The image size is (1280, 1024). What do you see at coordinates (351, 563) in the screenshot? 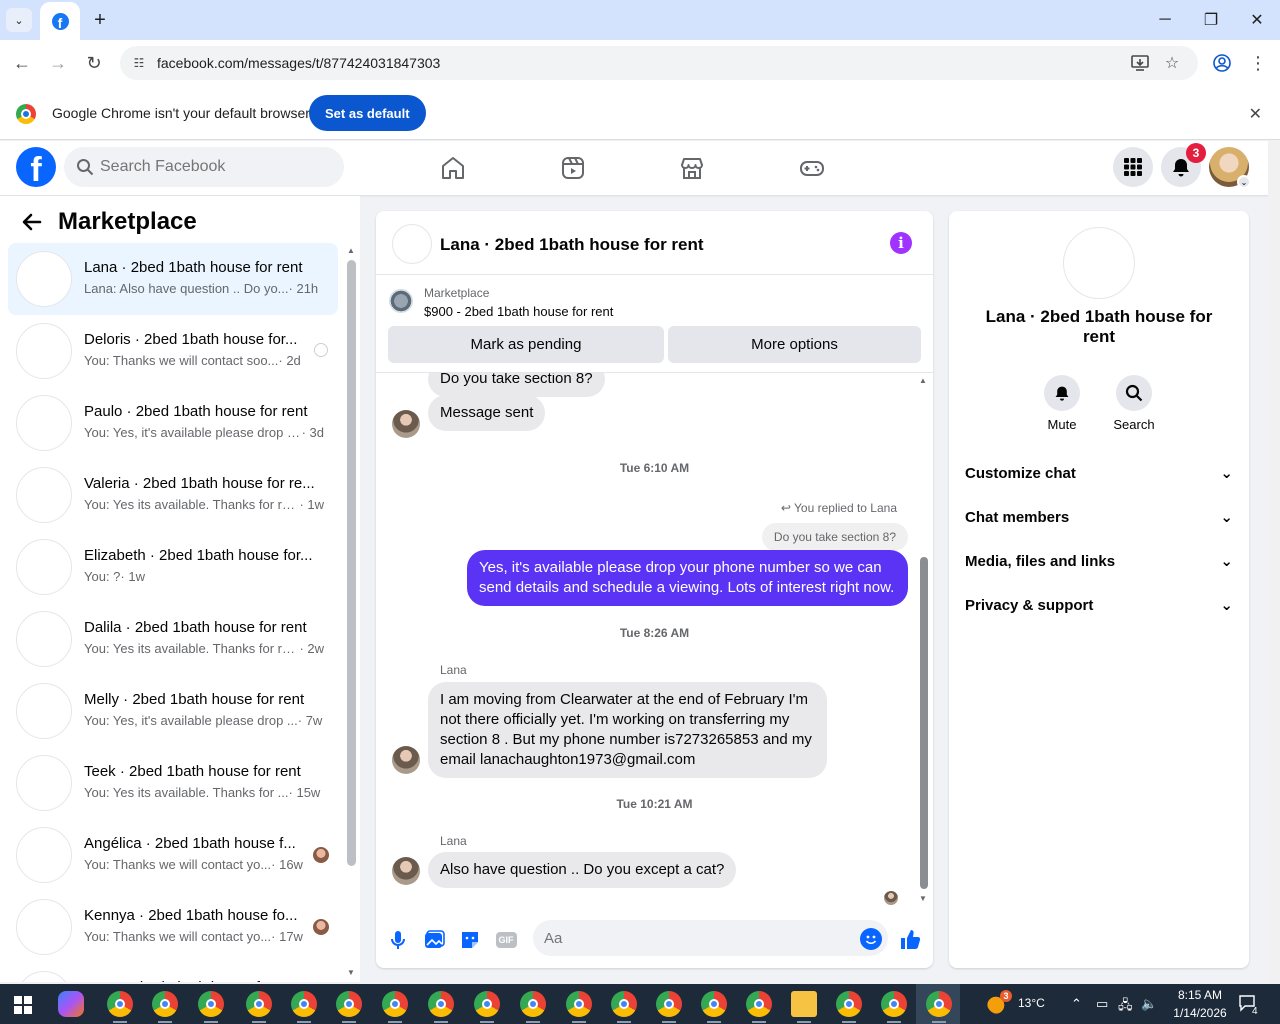
I see `chat-list-scrollbar` at bounding box center [351, 563].